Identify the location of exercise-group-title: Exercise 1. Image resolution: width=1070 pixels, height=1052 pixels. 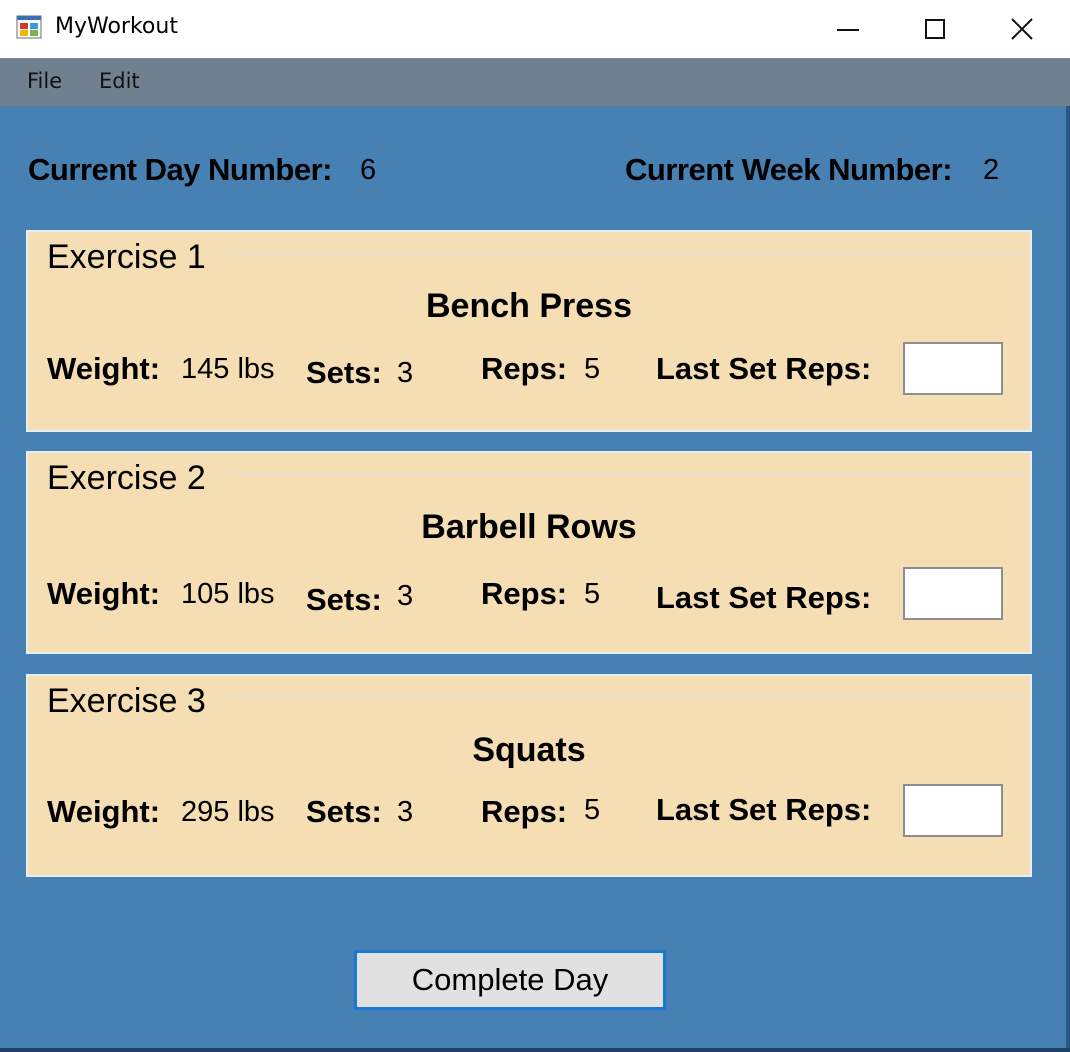
(126, 257).